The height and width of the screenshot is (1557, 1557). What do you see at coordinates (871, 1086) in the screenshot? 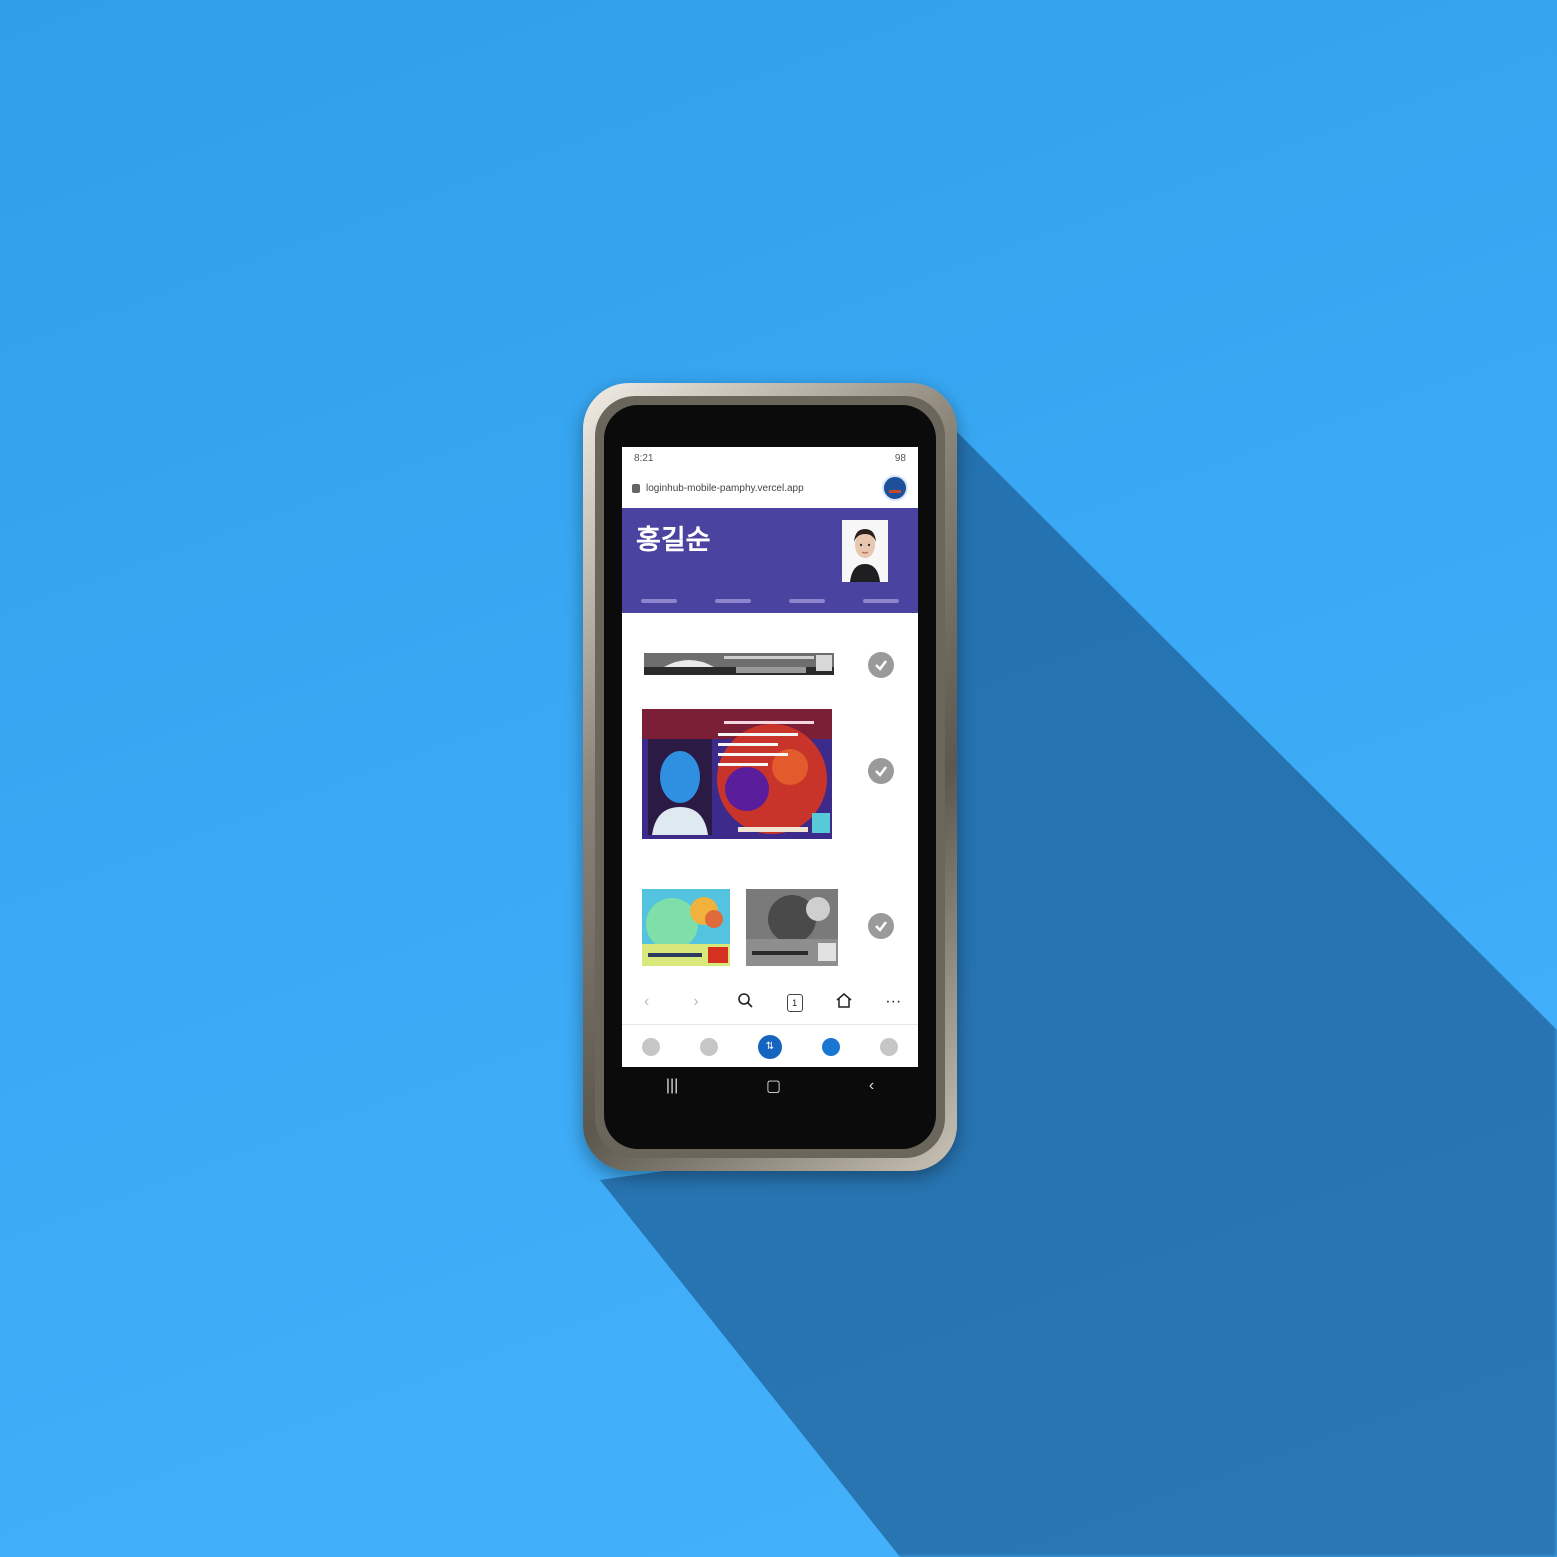
I see `back-button: ‹` at bounding box center [871, 1086].